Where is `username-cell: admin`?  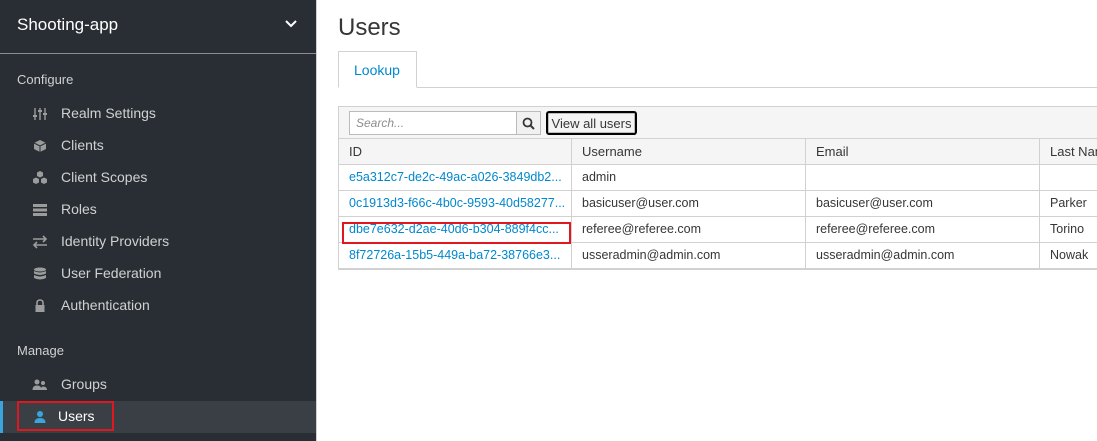 username-cell: admin is located at coordinates (689, 177).